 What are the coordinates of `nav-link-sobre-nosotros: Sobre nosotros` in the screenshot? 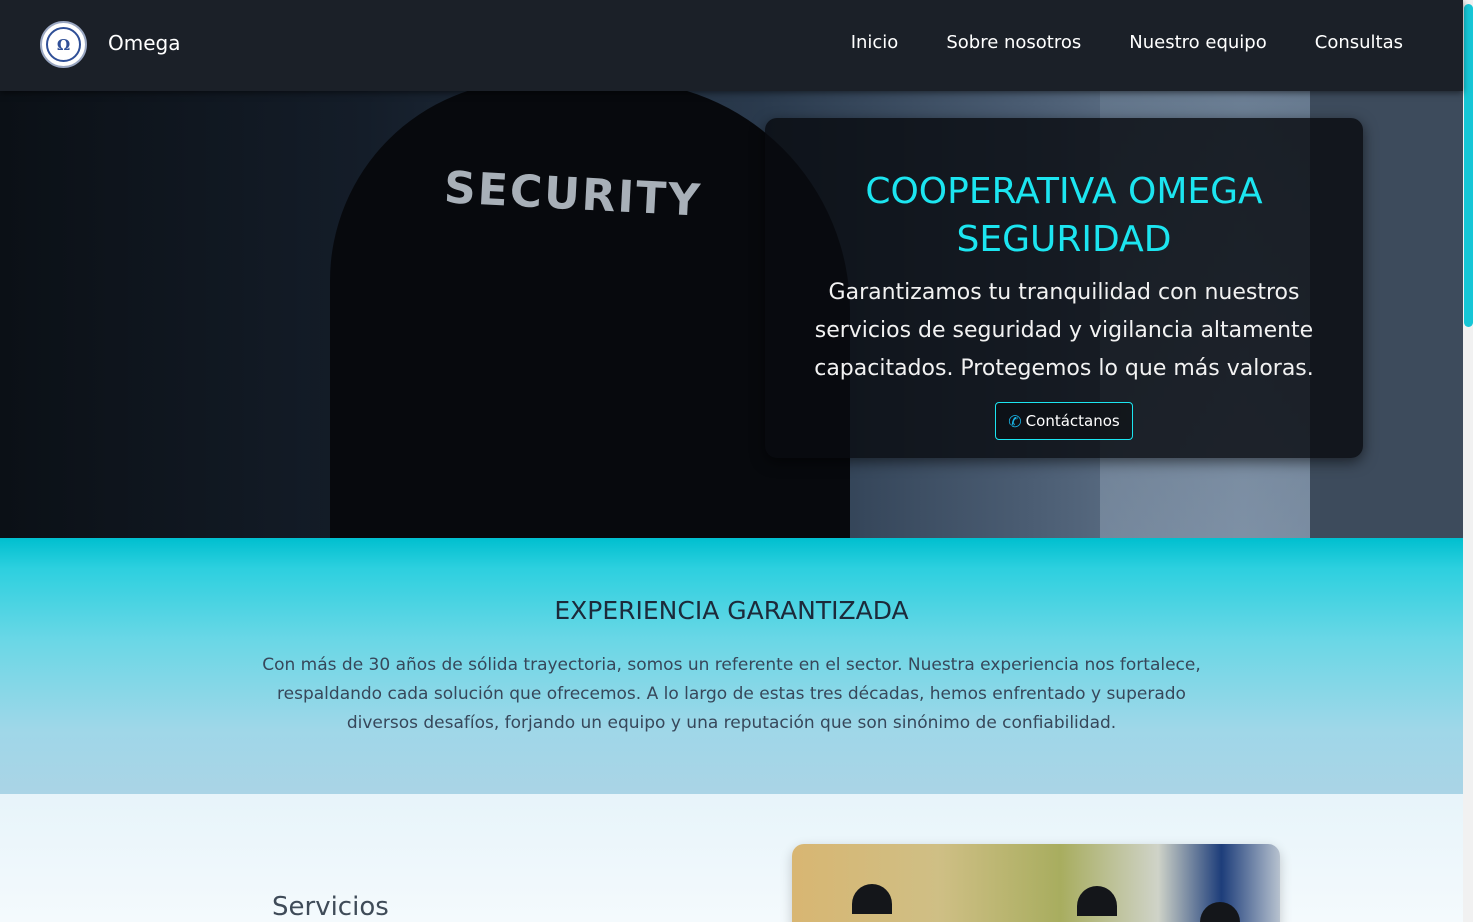 It's located at (1013, 42).